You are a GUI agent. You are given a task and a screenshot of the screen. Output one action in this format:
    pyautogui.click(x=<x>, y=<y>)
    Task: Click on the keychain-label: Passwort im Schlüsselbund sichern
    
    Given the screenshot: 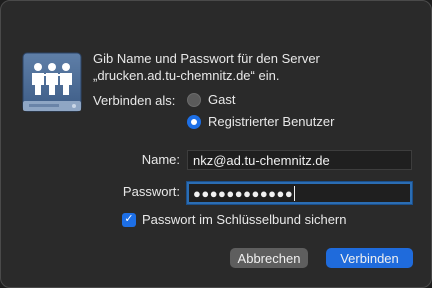 What is the action you would take?
    pyautogui.click(x=244, y=219)
    